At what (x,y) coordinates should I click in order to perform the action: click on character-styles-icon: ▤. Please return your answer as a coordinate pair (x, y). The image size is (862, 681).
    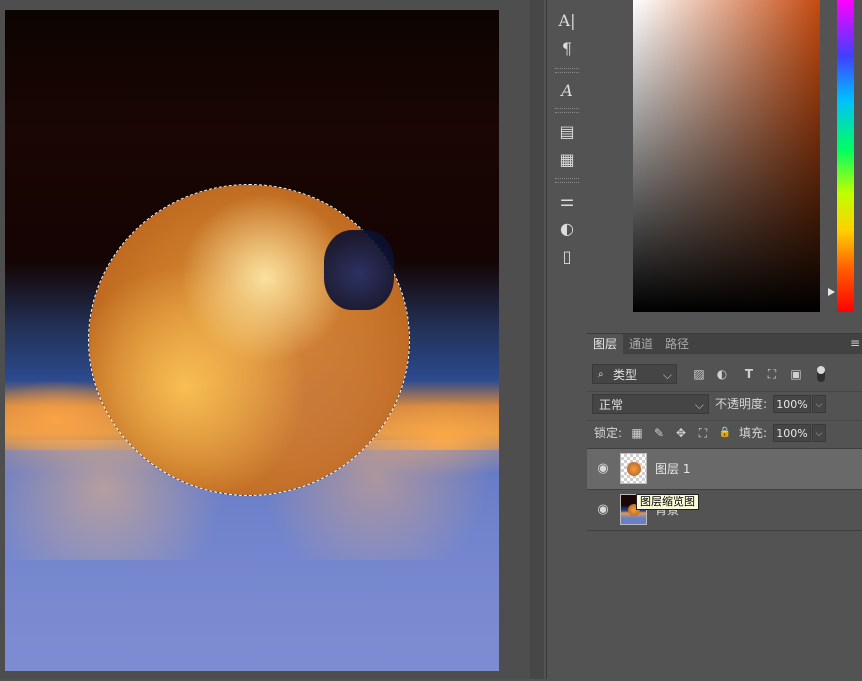
    Looking at the image, I should click on (567, 131).